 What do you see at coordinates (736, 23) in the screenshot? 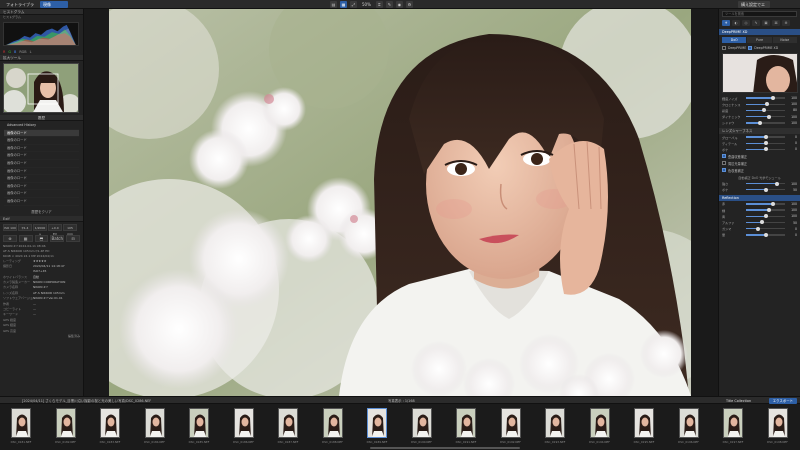
I see `color-icon: ◐` at bounding box center [736, 23].